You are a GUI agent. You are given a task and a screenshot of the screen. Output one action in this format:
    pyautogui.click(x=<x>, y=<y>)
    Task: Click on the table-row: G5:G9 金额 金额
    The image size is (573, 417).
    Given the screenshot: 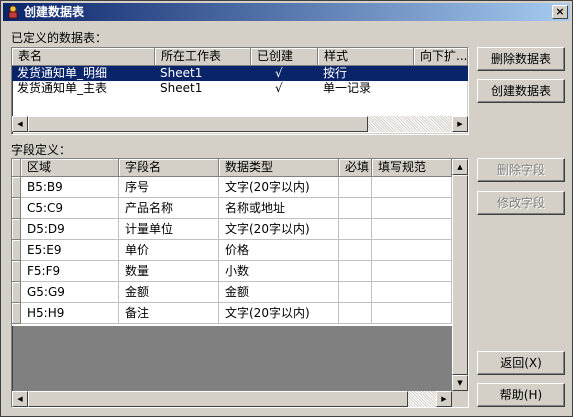 What is the action you would take?
    pyautogui.click(x=240, y=292)
    